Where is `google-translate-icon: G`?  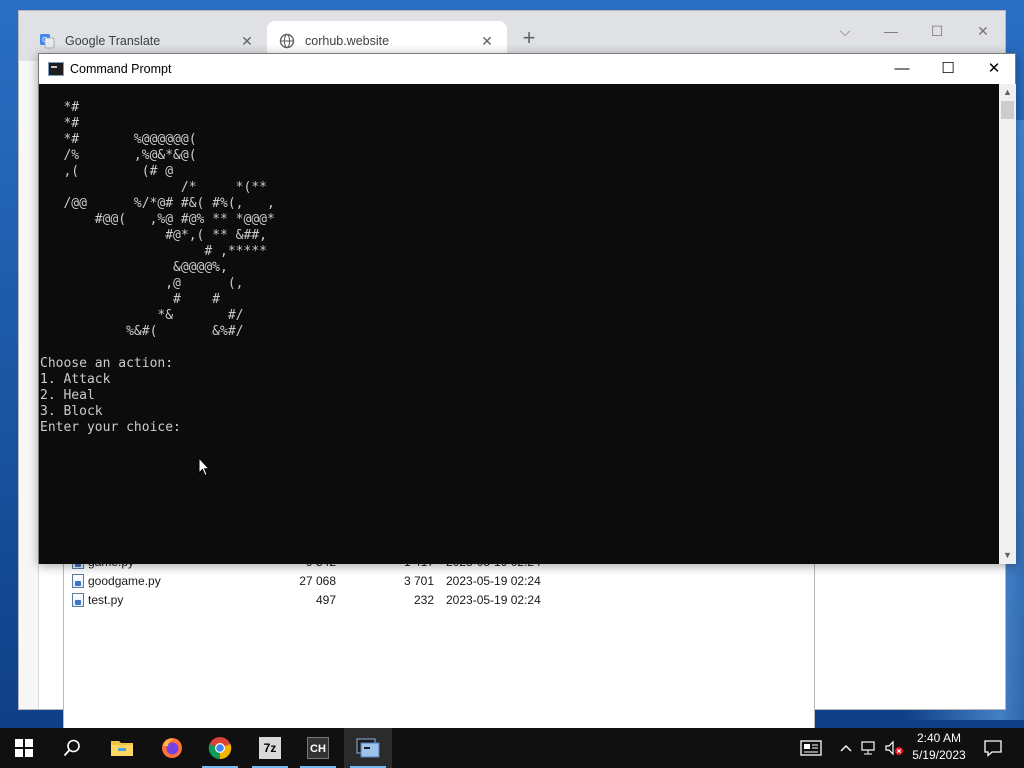 google-translate-icon: G is located at coordinates (47, 41).